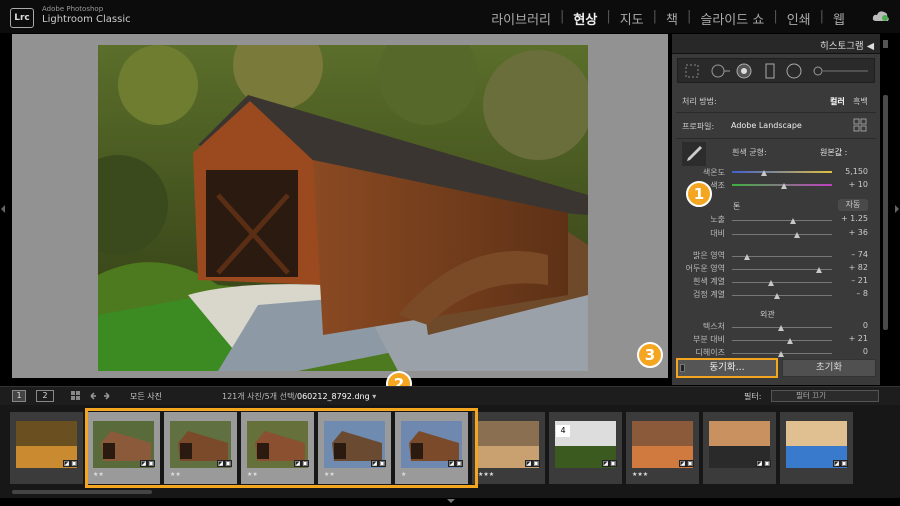 This screenshot has width=900, height=506. Describe the element at coordinates (717, 233) in the screenshot. I see `tone-slider-label: 대비` at that location.